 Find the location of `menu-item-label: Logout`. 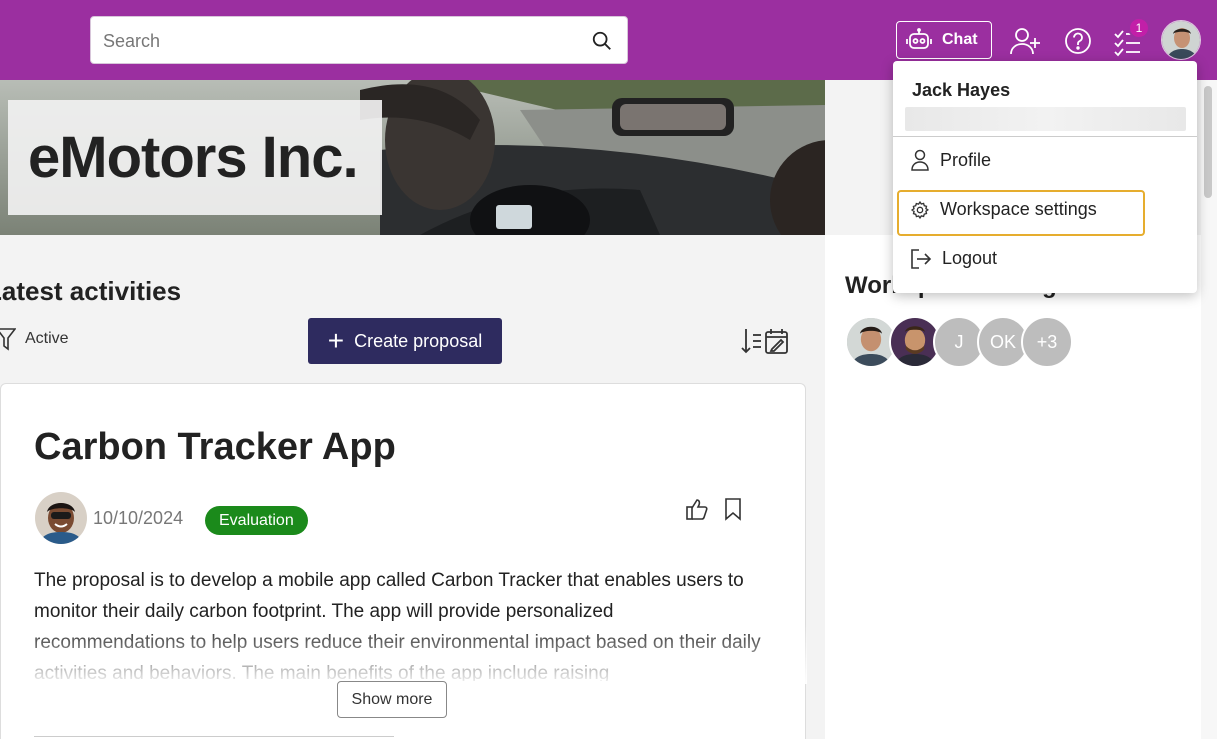

menu-item-label: Logout is located at coordinates (970, 258).